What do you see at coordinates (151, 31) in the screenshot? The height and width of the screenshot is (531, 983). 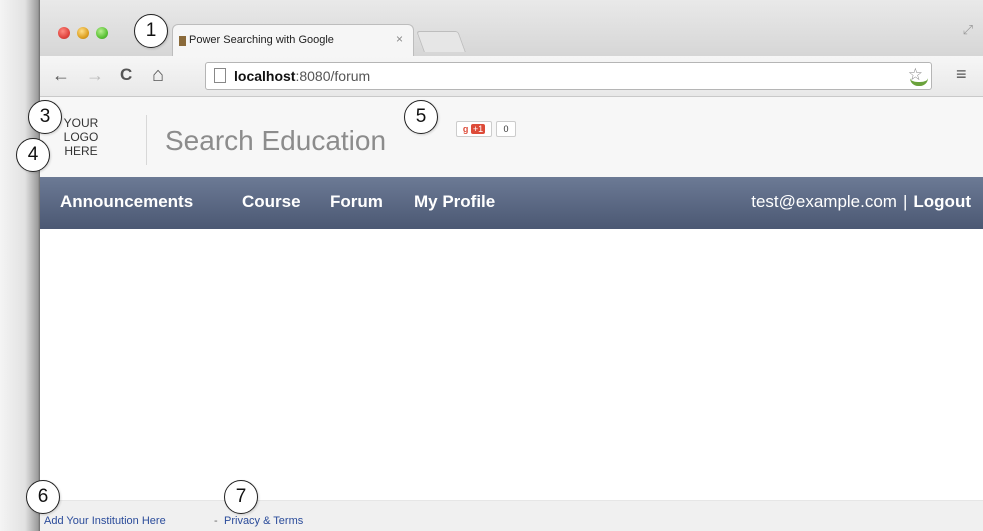 I see `callout-1: 1` at bounding box center [151, 31].